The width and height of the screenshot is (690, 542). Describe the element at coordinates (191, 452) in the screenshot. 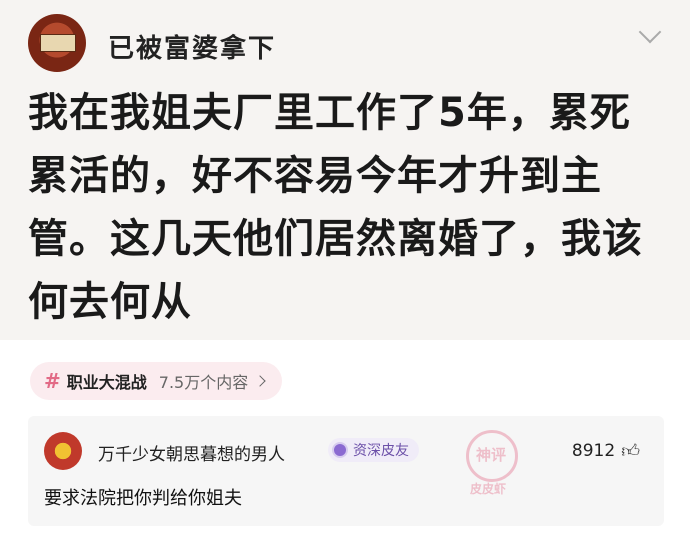

I see `commenter-name: 万千少女朝思暮想的男人` at that location.